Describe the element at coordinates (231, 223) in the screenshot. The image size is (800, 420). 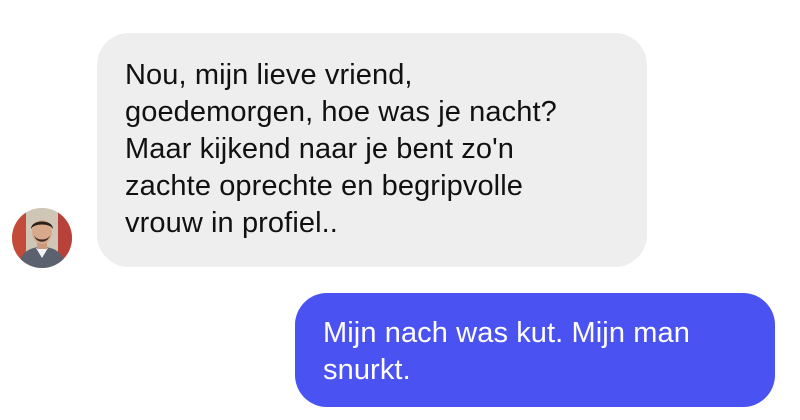
I see `message-text-line: vrouw in profiel..` at that location.